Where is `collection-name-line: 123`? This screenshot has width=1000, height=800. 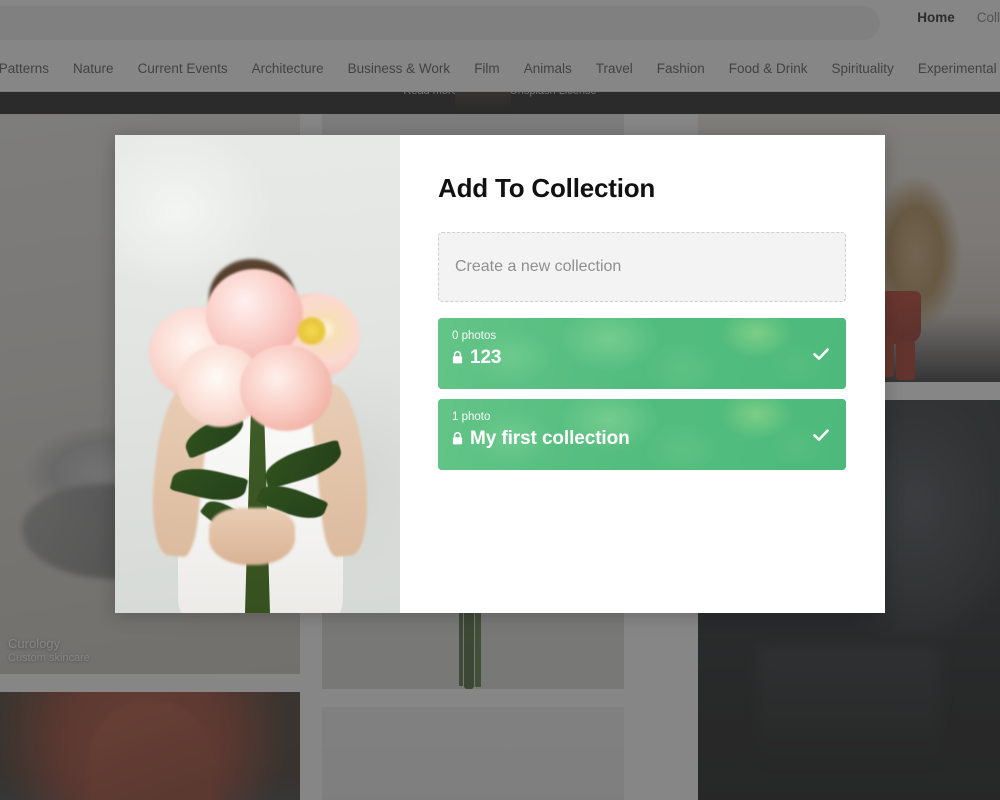
collection-name-line: 123 is located at coordinates (642, 358).